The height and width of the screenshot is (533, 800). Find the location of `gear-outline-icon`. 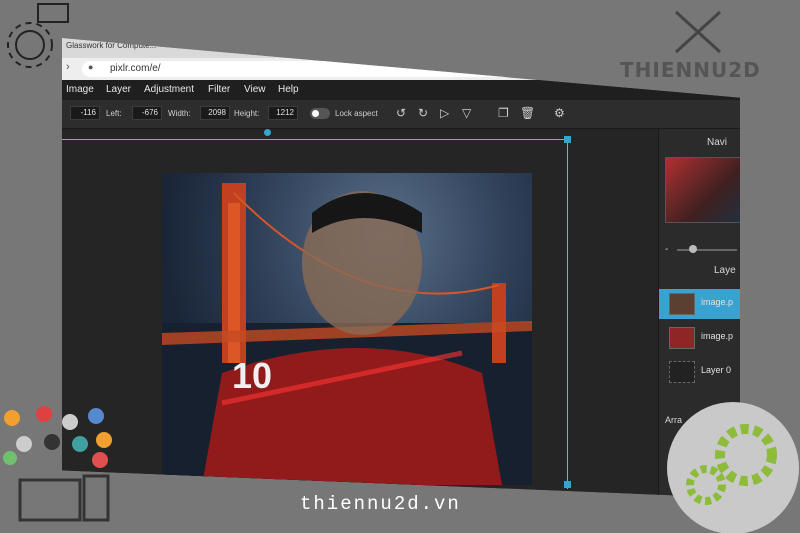

gear-outline-icon is located at coordinates (38, 35).